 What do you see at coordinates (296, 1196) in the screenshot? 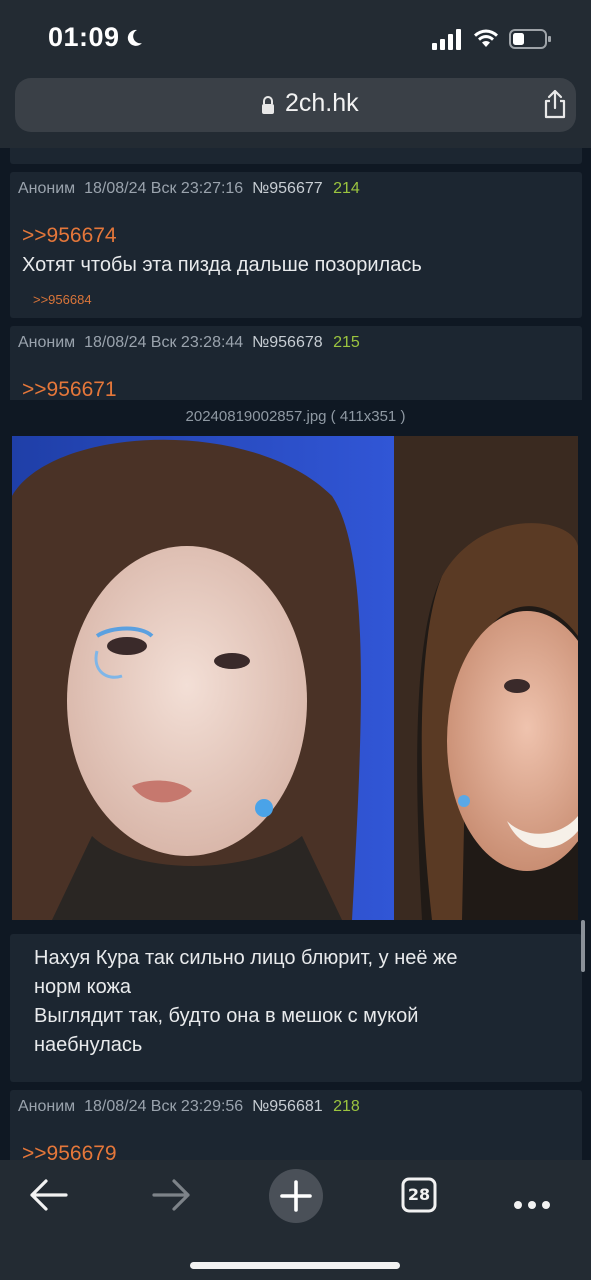
I see `new-tab-plus-icon` at bounding box center [296, 1196].